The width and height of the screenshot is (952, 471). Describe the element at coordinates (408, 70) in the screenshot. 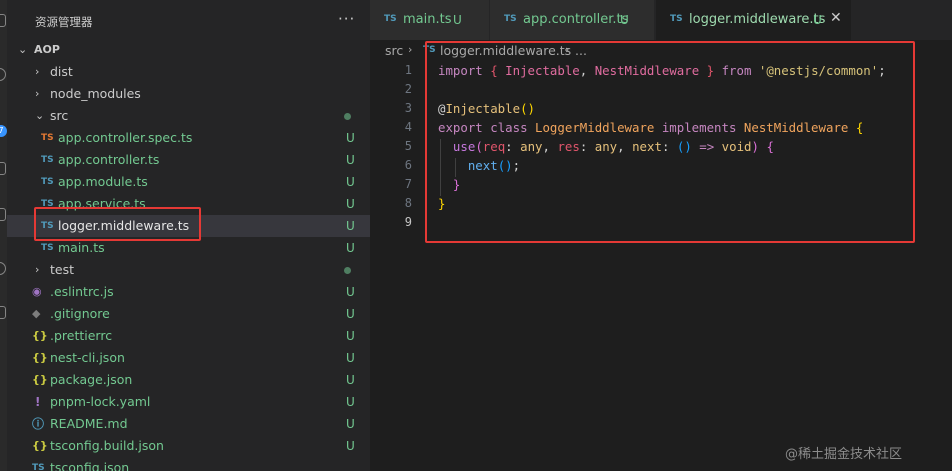

I see `line-number: 1` at that location.